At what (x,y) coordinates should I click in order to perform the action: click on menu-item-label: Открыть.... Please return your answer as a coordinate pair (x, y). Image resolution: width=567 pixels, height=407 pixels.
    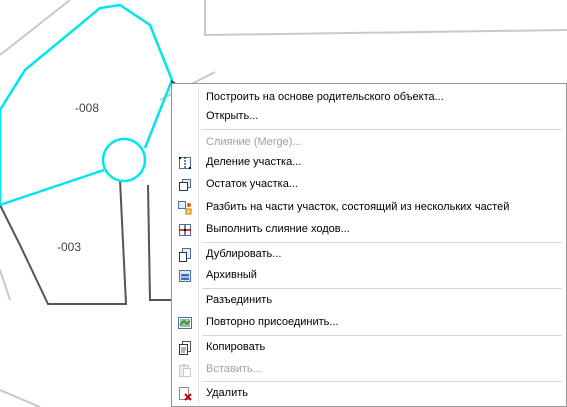
    Looking at the image, I should click on (232, 116).